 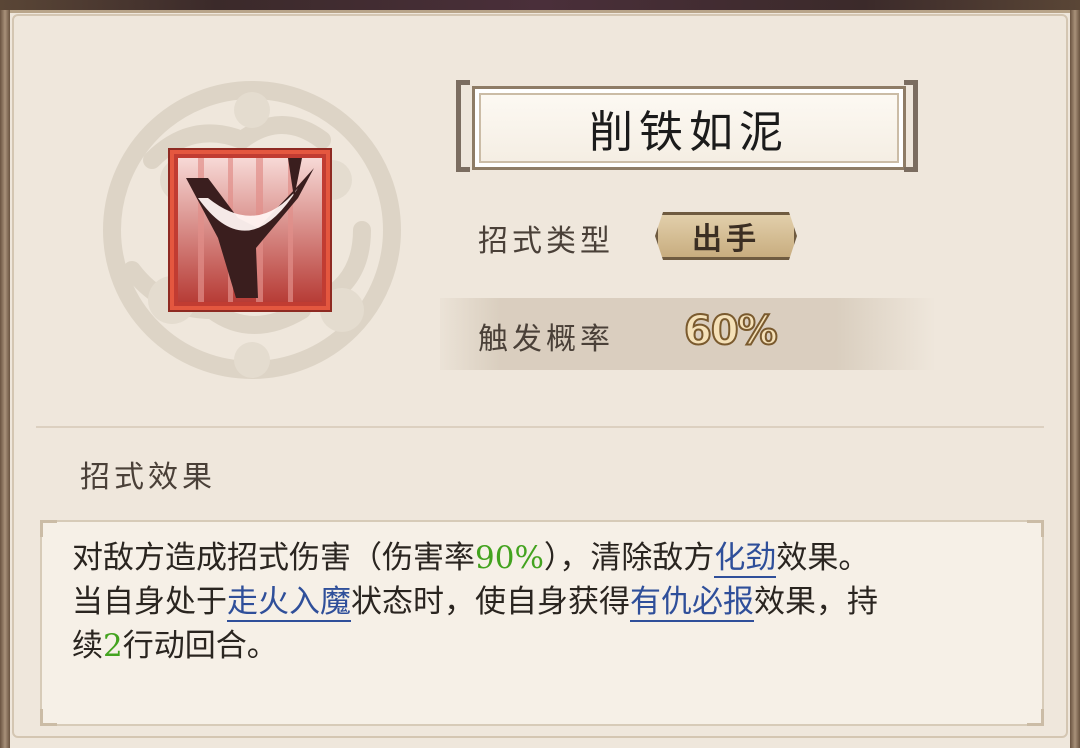 What do you see at coordinates (490, 602) in the screenshot?
I see `effect-text: 状态时，使自身获得` at bounding box center [490, 602].